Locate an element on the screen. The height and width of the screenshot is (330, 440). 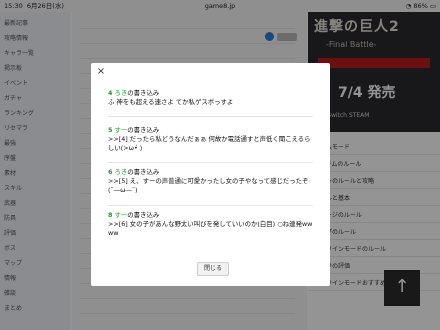
post-number: 4 is located at coordinates (110, 93).